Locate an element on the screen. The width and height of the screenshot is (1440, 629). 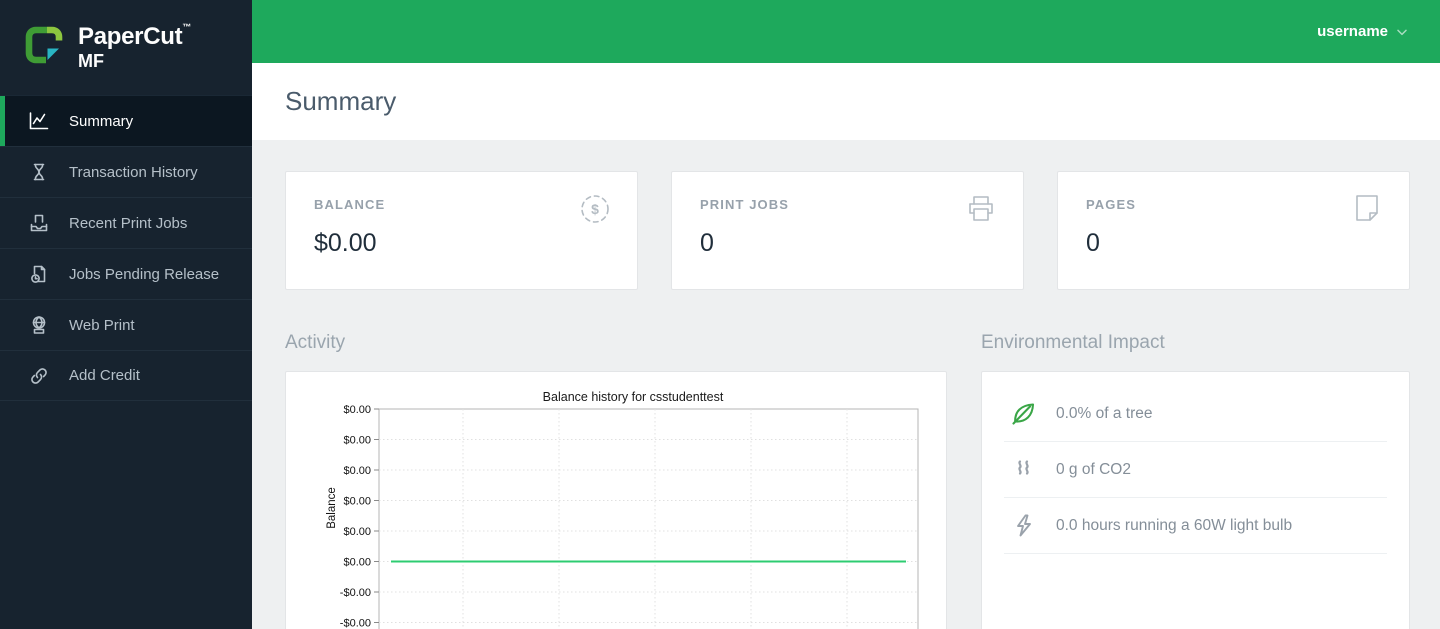
sidebar-item-label: Transaction History is located at coordinates (133, 172).